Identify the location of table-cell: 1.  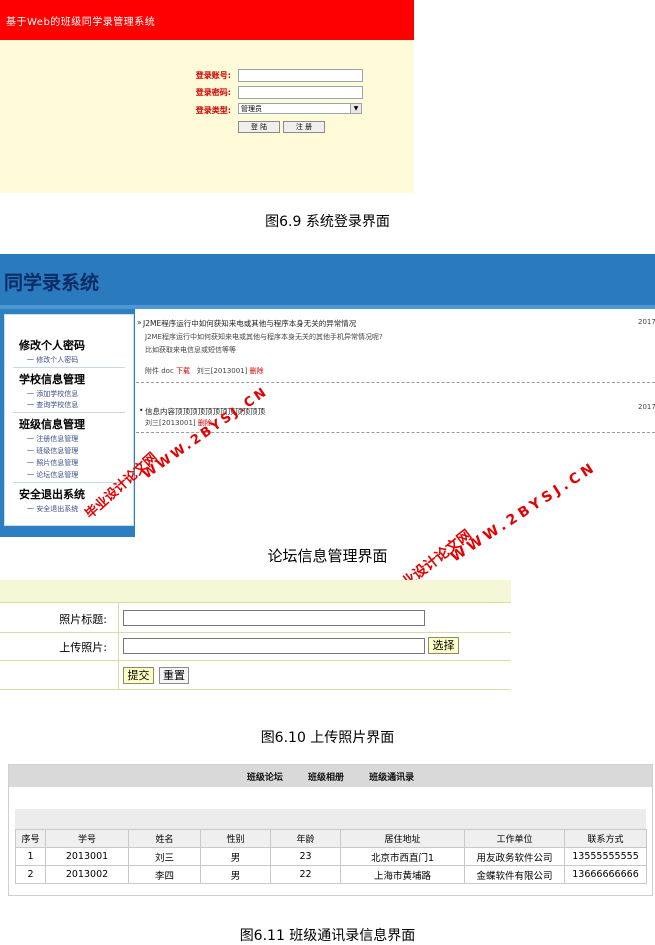
(30, 856).